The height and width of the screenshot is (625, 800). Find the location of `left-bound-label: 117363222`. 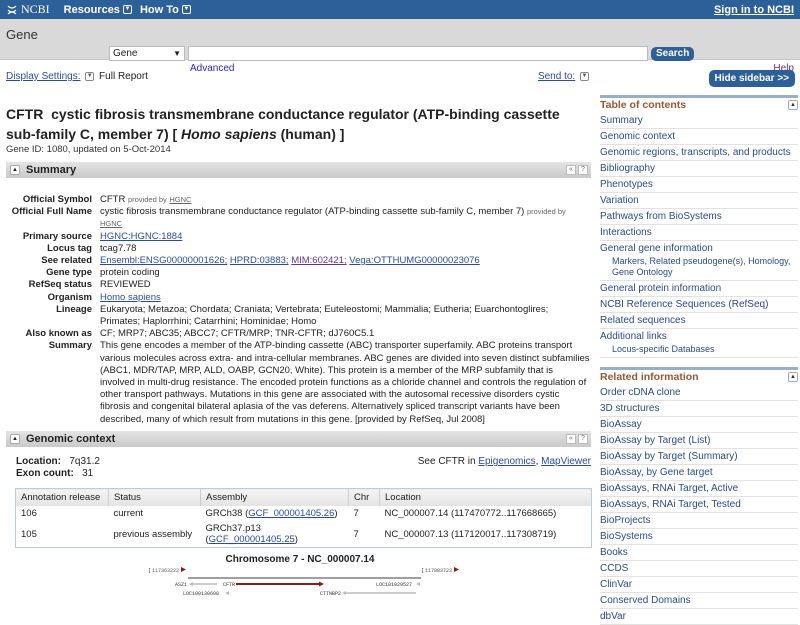

left-bound-label: 117363222 is located at coordinates (165, 571).